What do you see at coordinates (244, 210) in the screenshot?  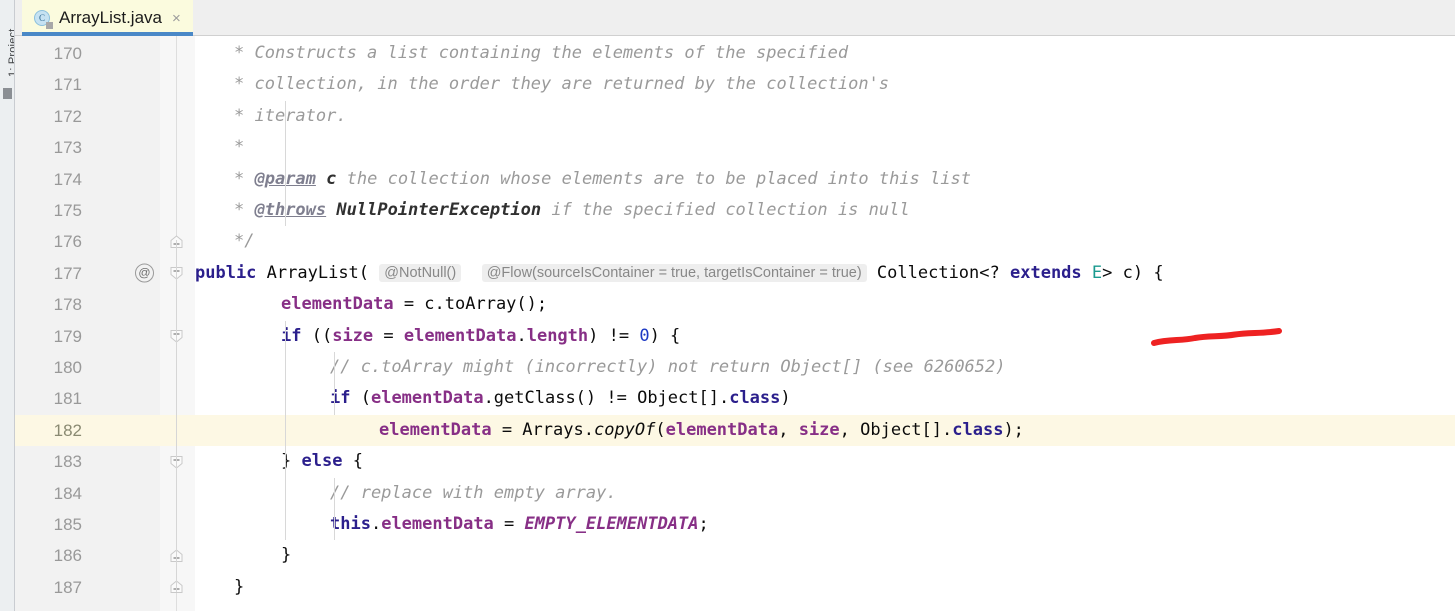 I see `code-token: *` at bounding box center [244, 210].